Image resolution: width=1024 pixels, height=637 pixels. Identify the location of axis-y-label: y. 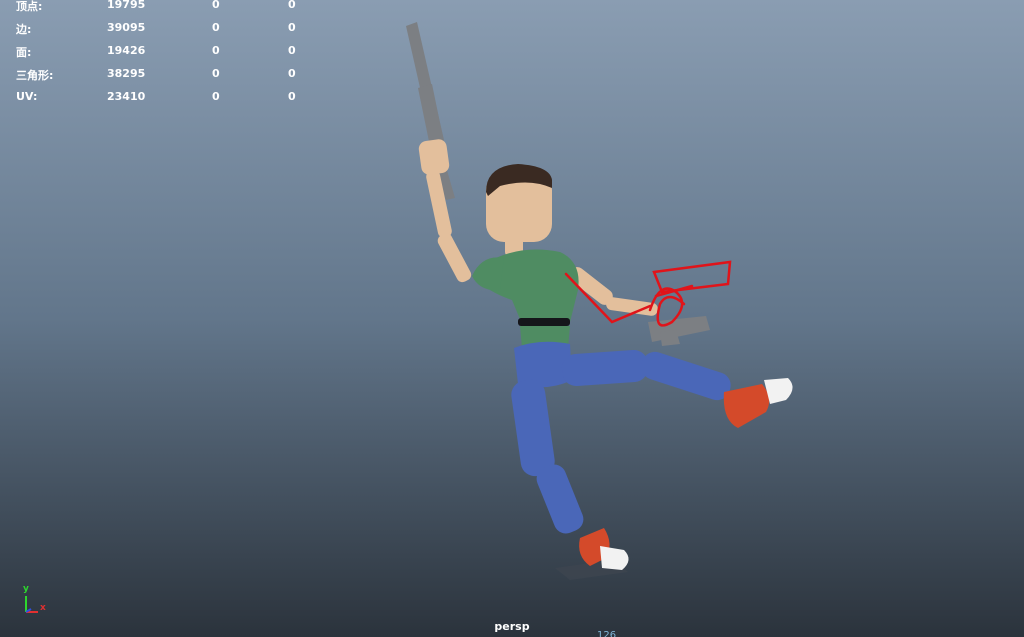
(26, 589).